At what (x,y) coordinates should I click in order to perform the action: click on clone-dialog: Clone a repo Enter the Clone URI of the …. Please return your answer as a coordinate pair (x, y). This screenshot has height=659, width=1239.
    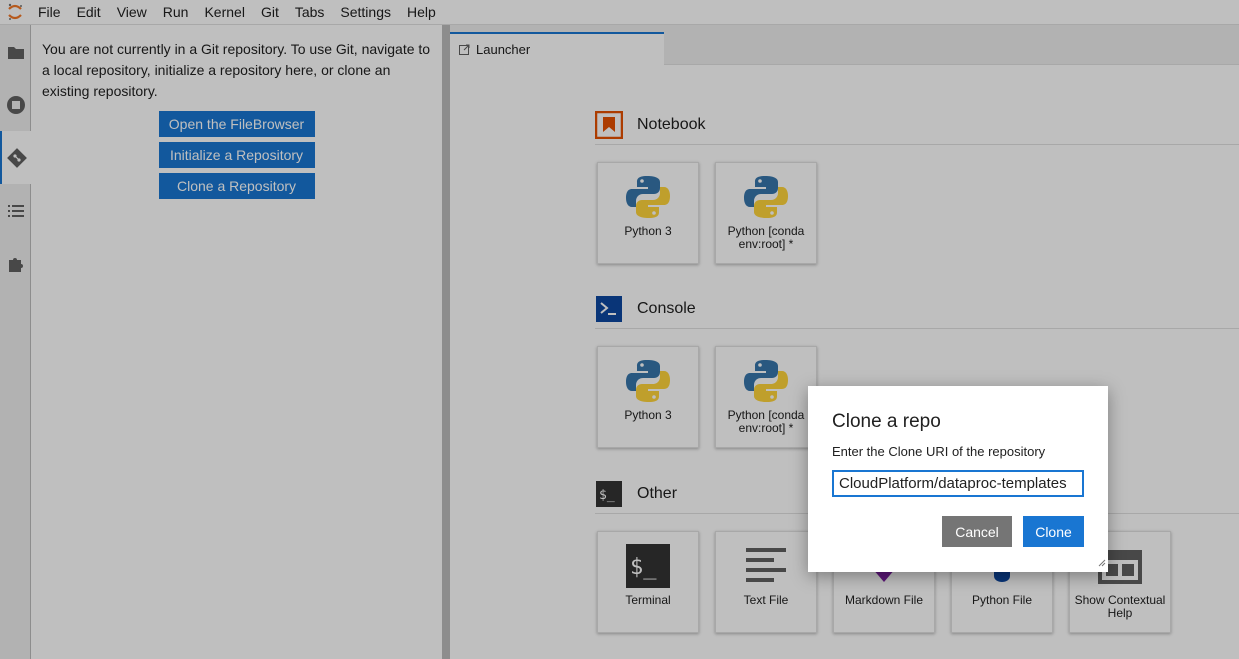
    Looking at the image, I should click on (958, 479).